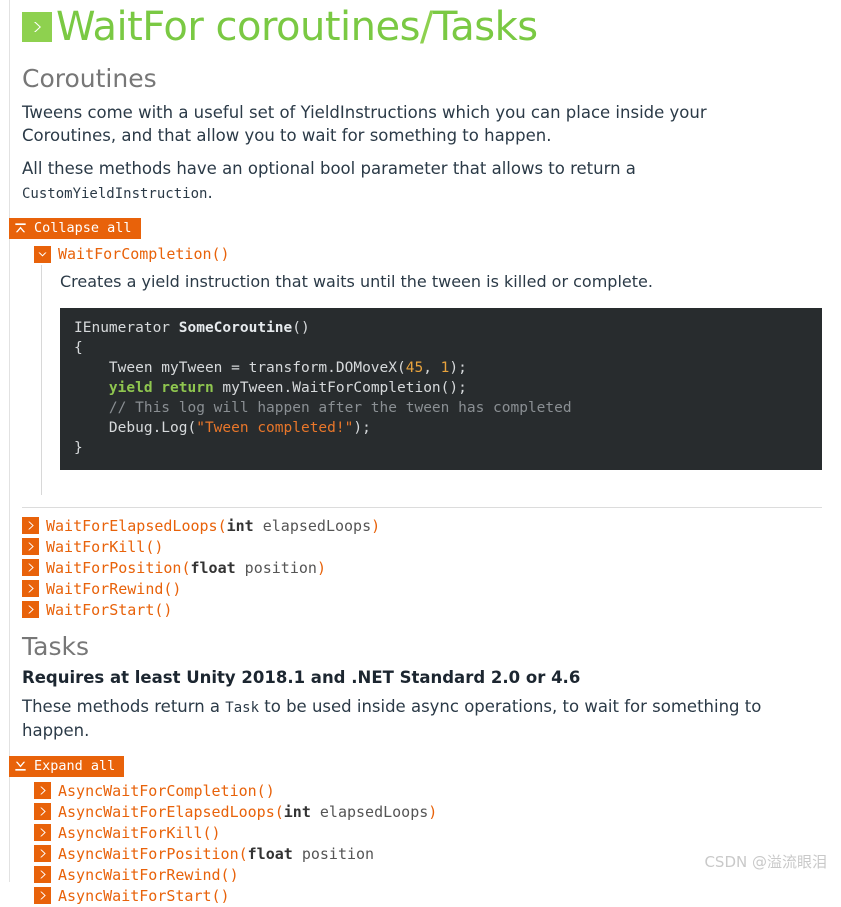 This screenshot has height=907, width=841. I want to click on expand-all-button: Expand all, so click(67, 766).